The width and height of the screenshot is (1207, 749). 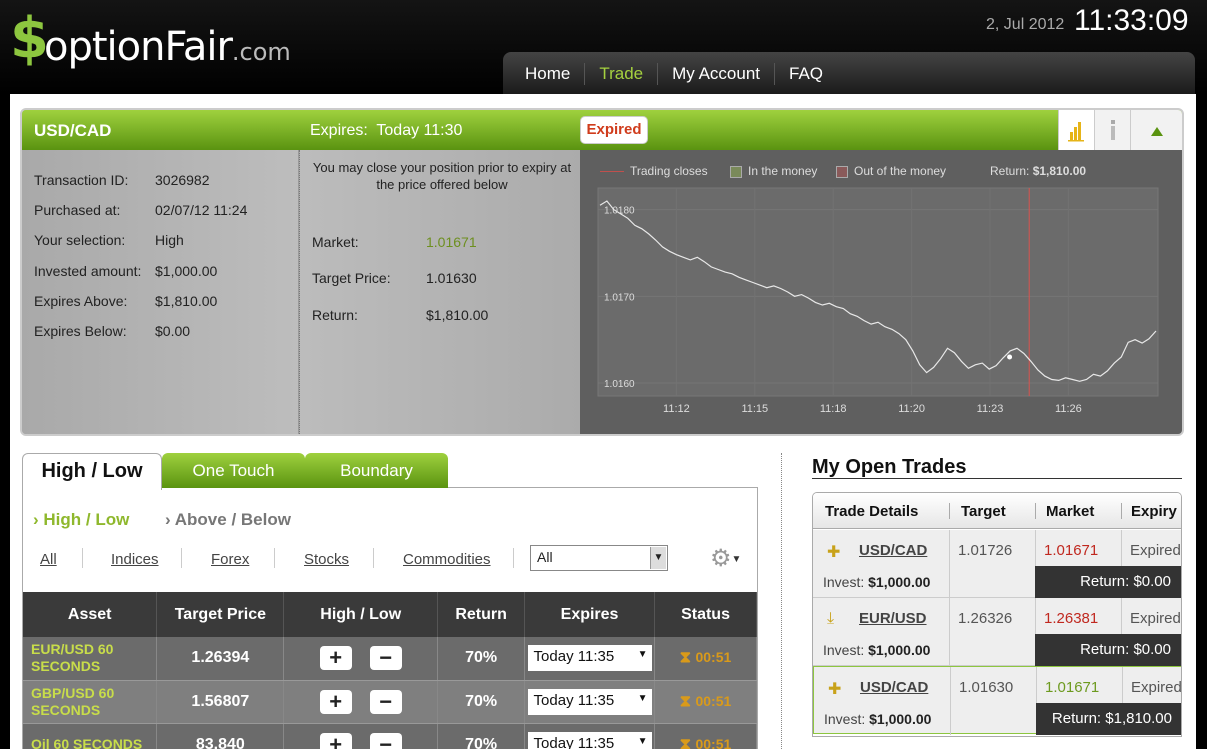 What do you see at coordinates (1154, 511) in the screenshot?
I see `col-expiry: Expiry` at bounding box center [1154, 511].